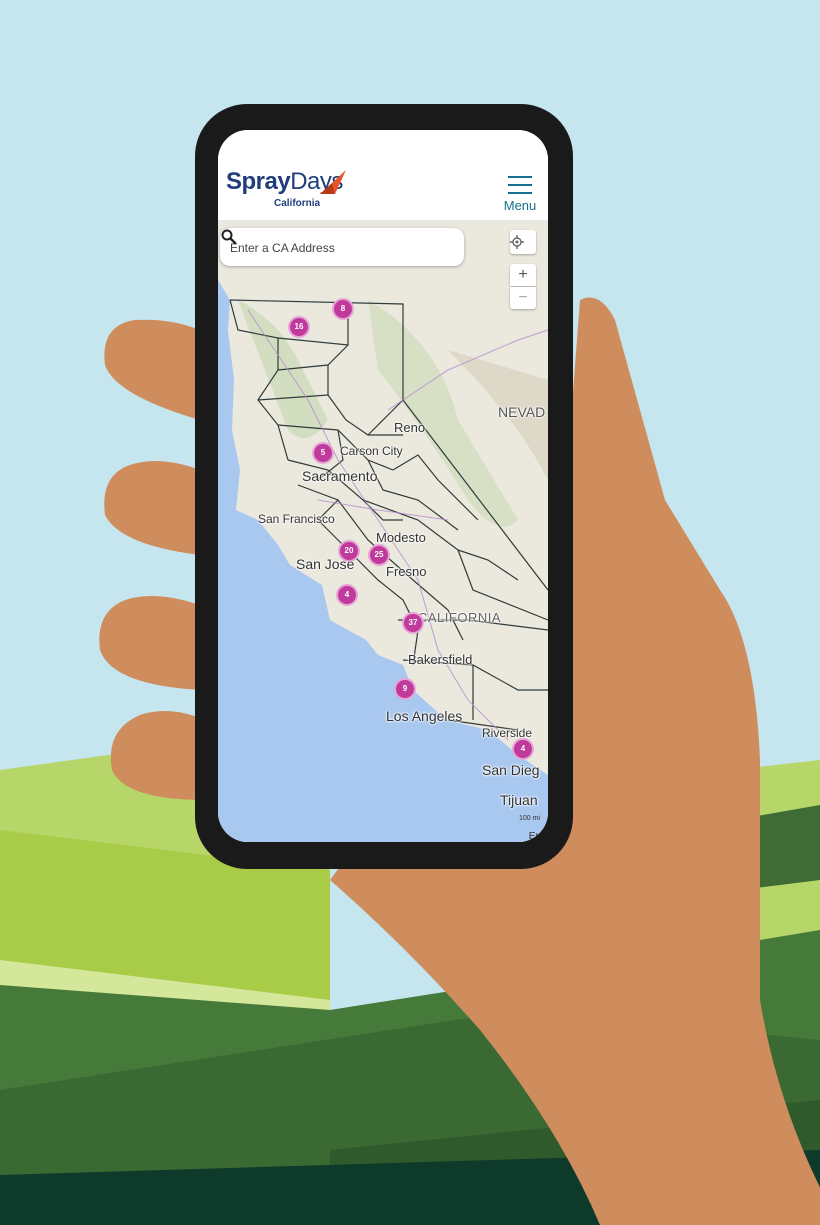  I want to click on cluster-marker: 8, so click(343, 309).